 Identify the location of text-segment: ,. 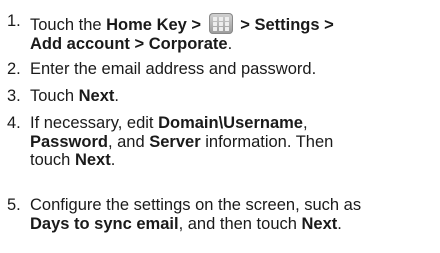
(305, 123).